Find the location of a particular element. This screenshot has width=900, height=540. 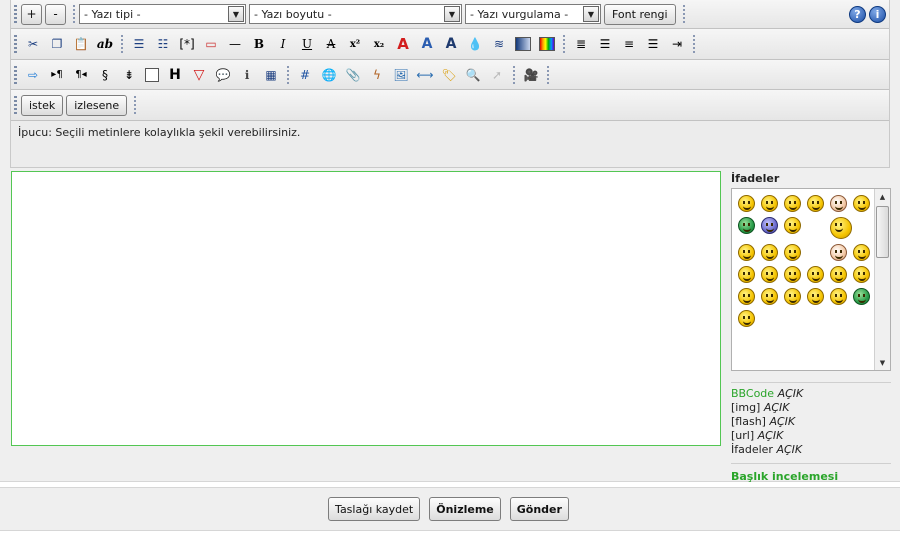

scroll-thumb is located at coordinates (882, 232).